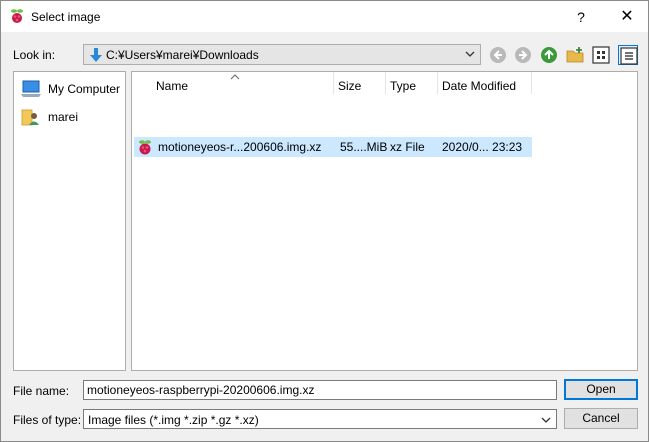  Describe the element at coordinates (364, 147) in the screenshot. I see `file-size-cell: 55....MiB` at that location.